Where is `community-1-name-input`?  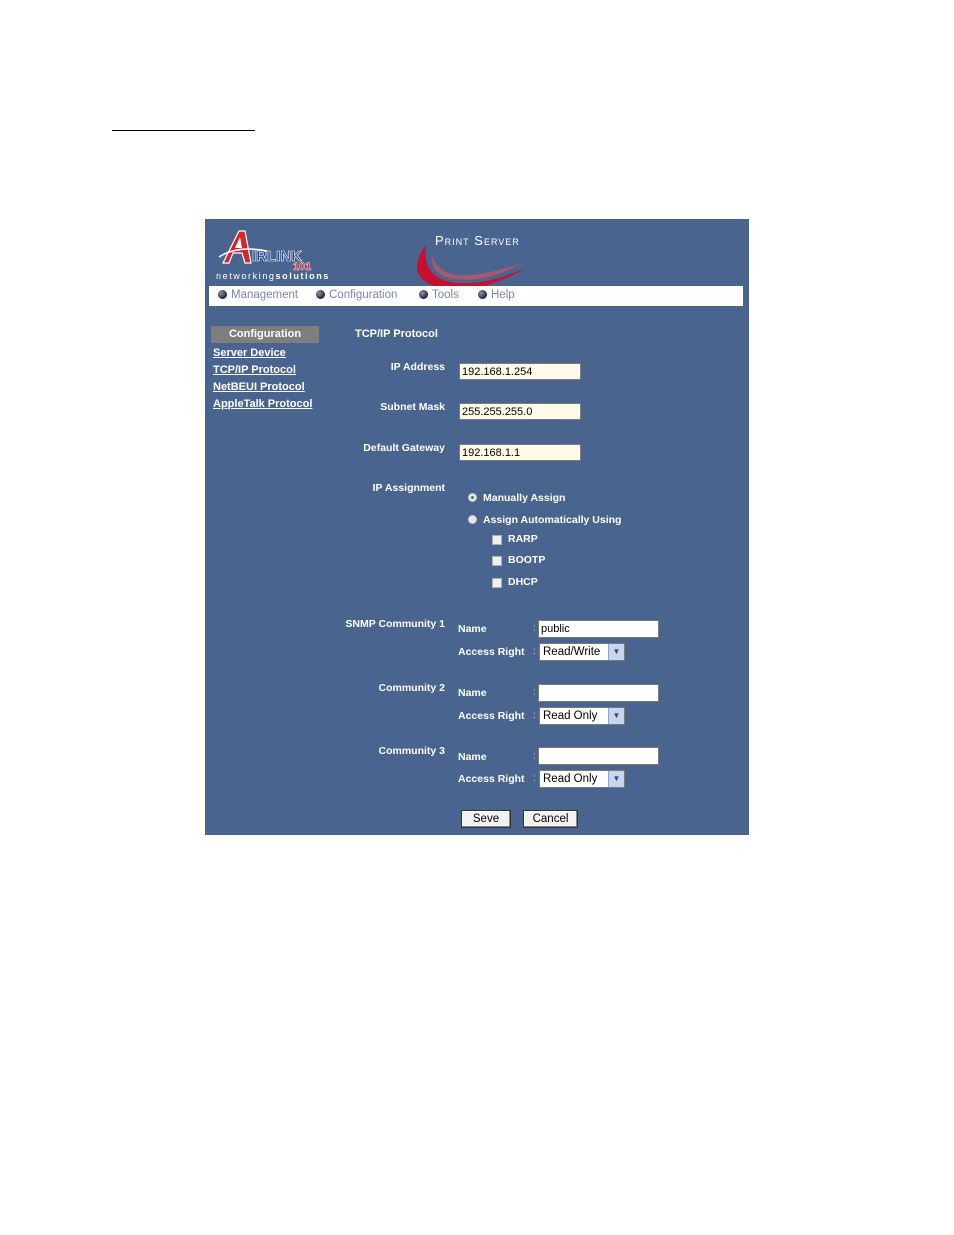
community-1-name-input is located at coordinates (598, 629).